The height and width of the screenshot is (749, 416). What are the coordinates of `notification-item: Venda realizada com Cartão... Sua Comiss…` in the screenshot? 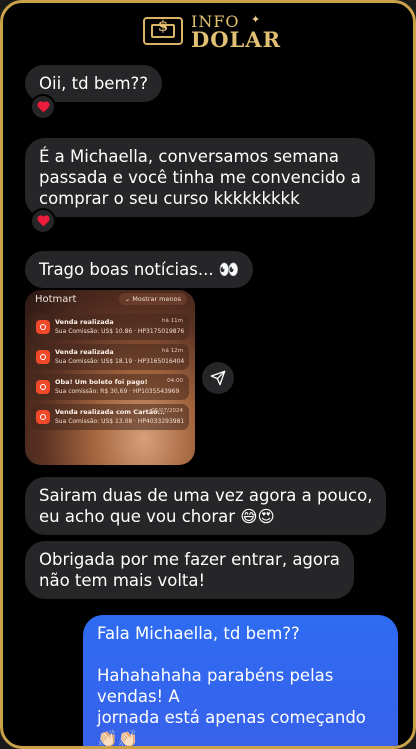 It's located at (110, 417).